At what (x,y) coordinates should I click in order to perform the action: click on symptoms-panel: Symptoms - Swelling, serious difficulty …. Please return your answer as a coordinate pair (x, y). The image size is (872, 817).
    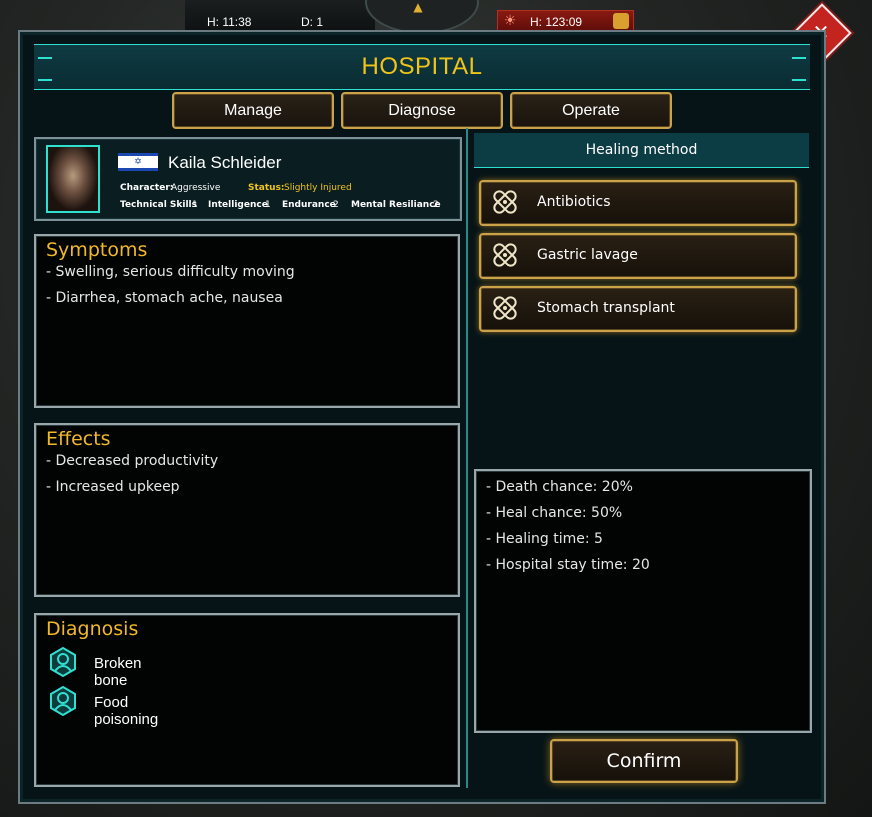
    Looking at the image, I should click on (247, 321).